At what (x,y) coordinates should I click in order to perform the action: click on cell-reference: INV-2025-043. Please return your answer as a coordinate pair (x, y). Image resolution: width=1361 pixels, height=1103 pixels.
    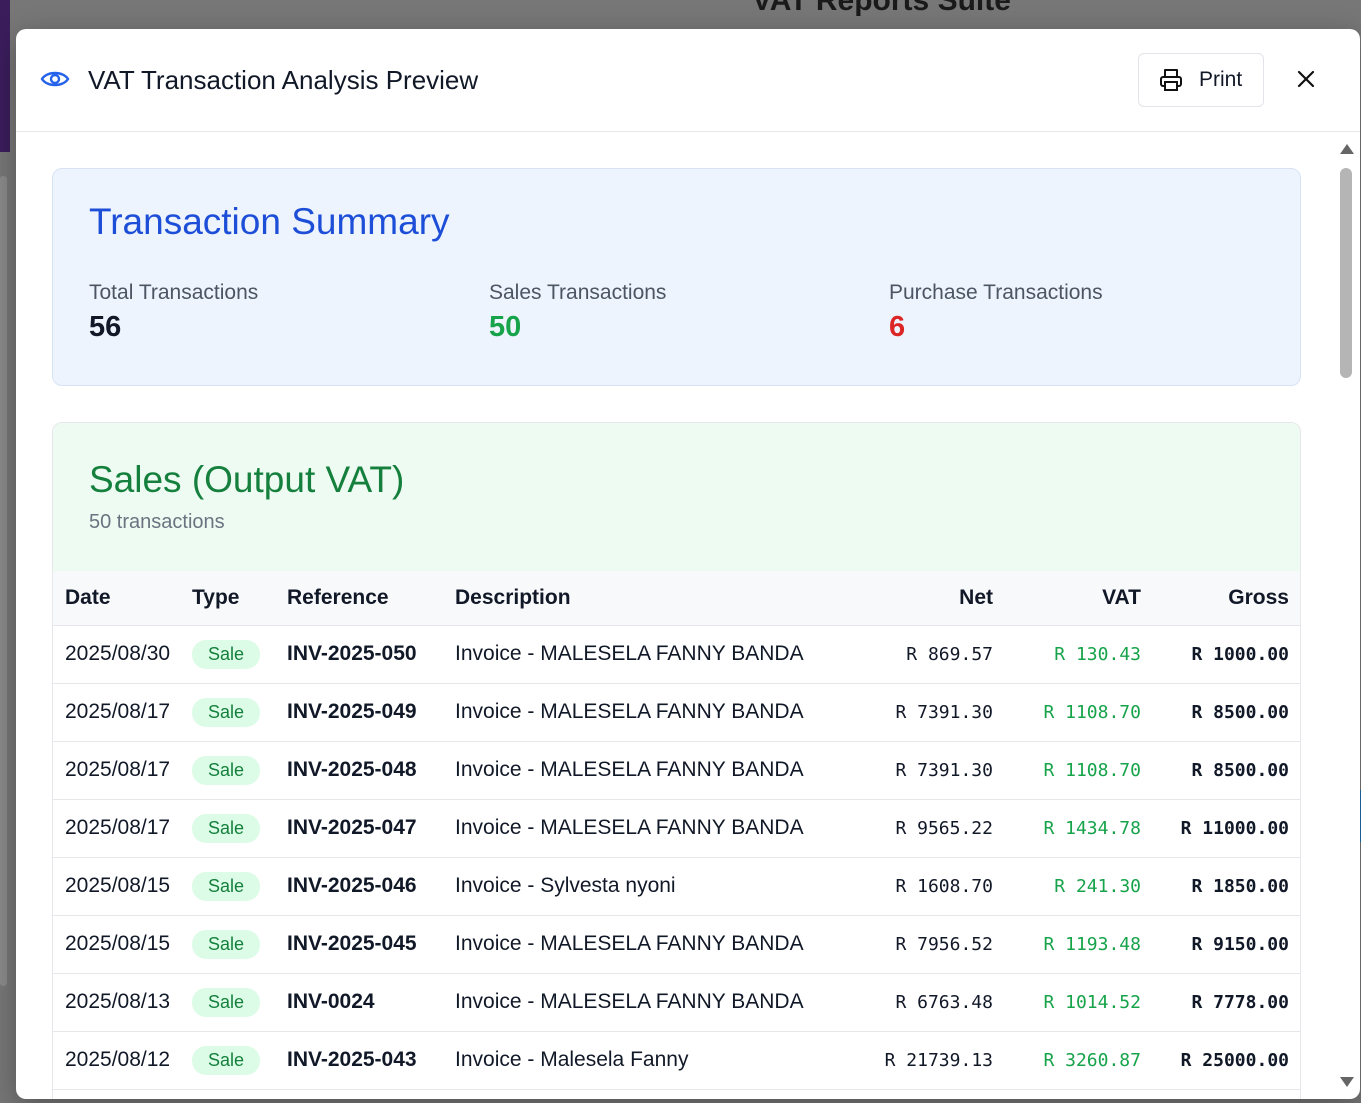
    Looking at the image, I should click on (371, 1060).